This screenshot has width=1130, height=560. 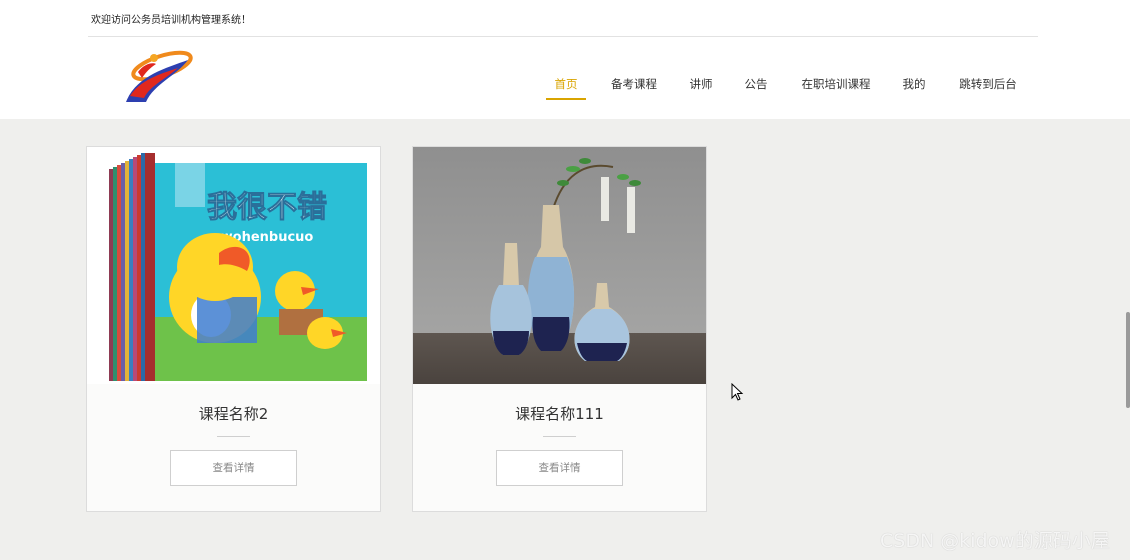 I want to click on main-nav: 首页 备考课程 讲师 公告 在职培训课程 我的 跳转到后台, so click(x=565, y=85).